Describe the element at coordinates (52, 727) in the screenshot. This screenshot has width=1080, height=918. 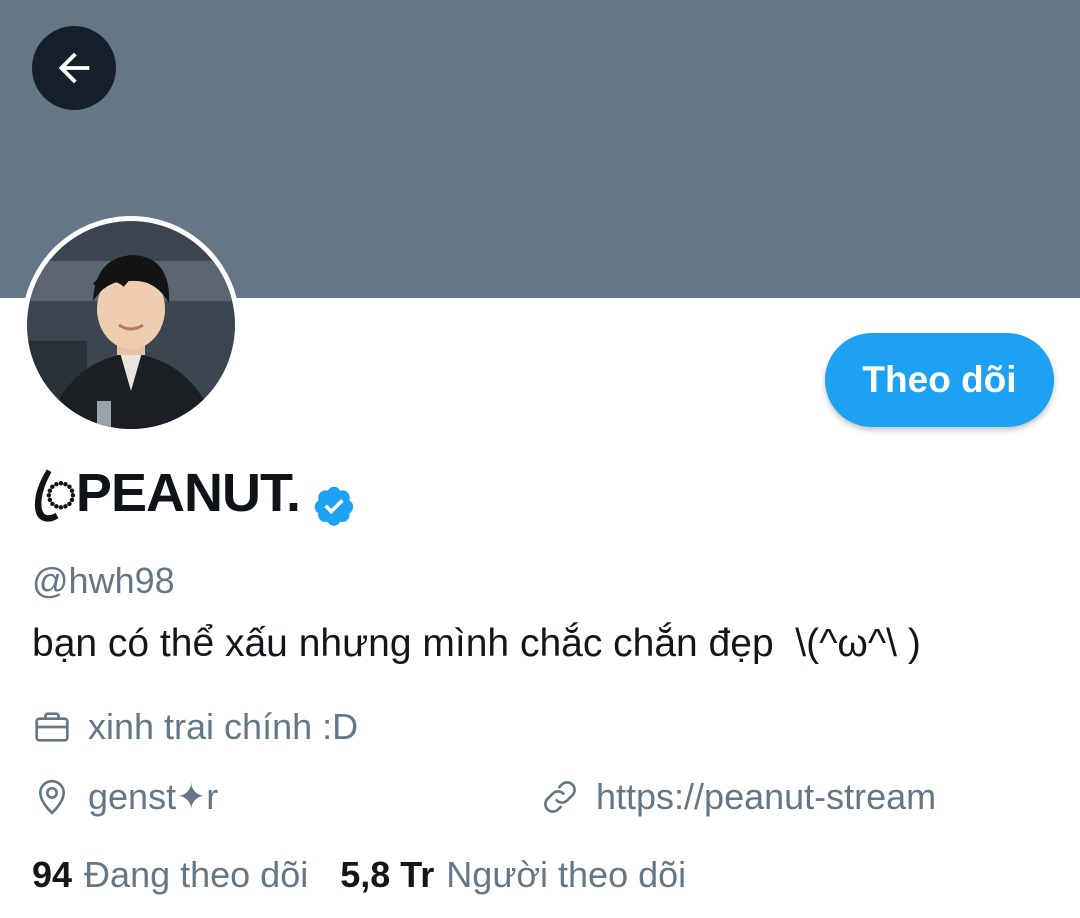
I see `briefcase-icon` at that location.